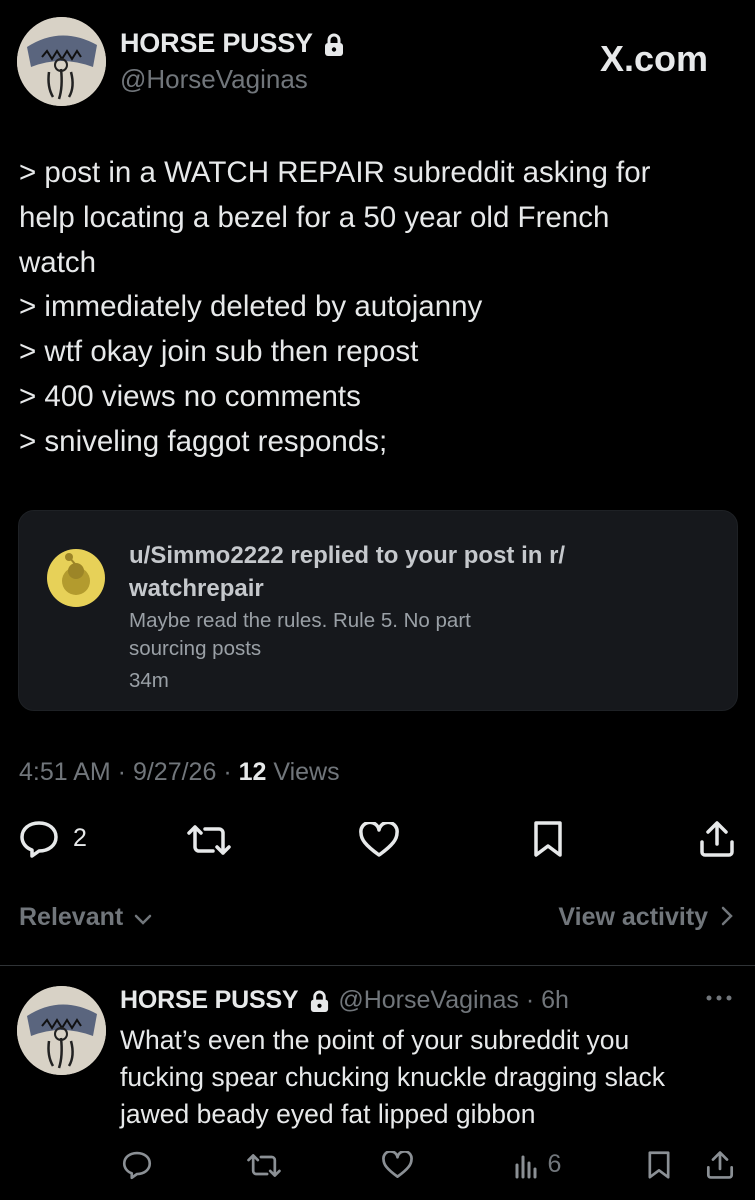  What do you see at coordinates (143, 918) in the screenshot?
I see `chevron-down-icon` at bounding box center [143, 918].